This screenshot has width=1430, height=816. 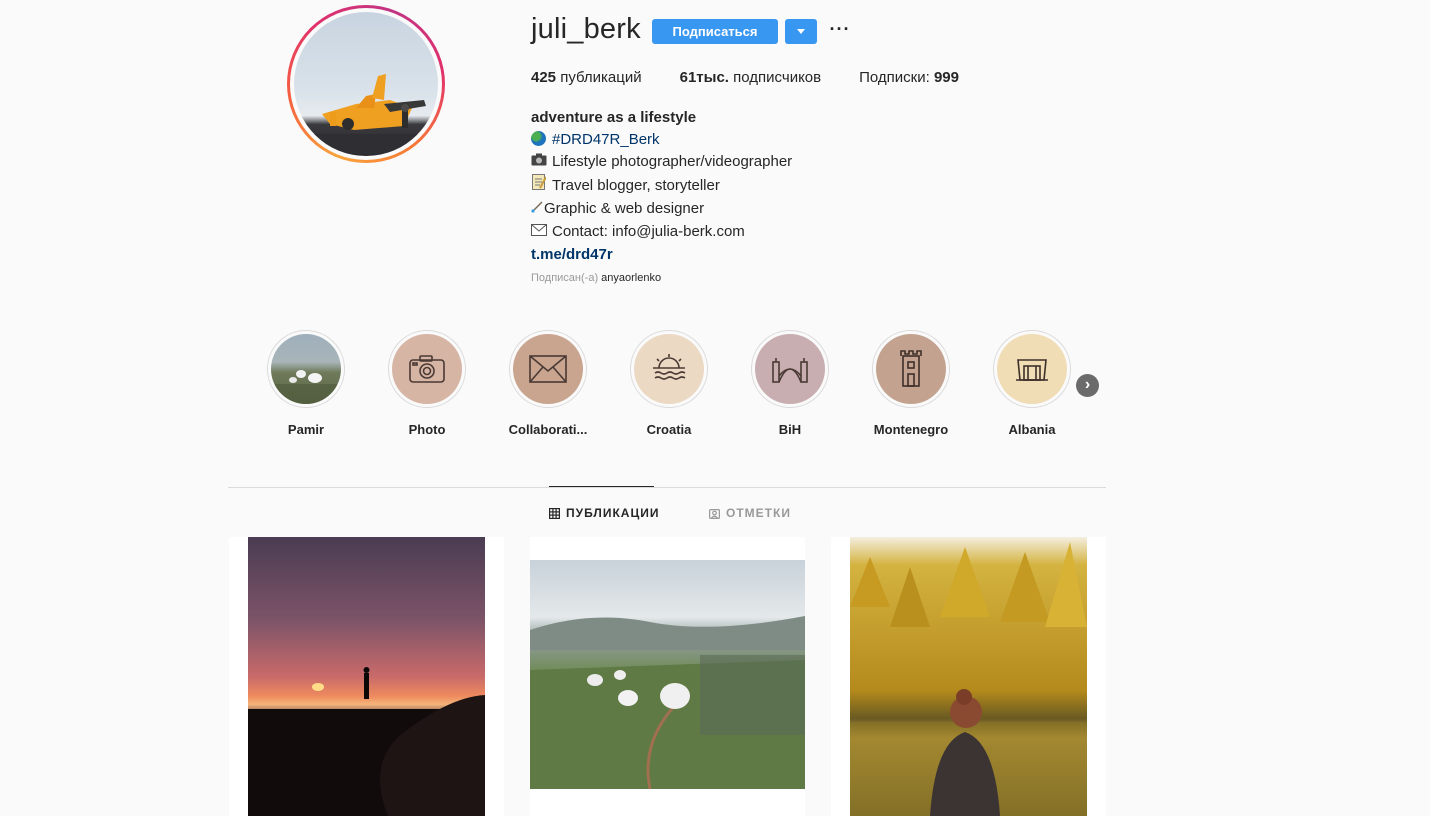 What do you see at coordinates (1087, 385) in the screenshot?
I see `highlights-next-chevron-icon: ›` at bounding box center [1087, 385].